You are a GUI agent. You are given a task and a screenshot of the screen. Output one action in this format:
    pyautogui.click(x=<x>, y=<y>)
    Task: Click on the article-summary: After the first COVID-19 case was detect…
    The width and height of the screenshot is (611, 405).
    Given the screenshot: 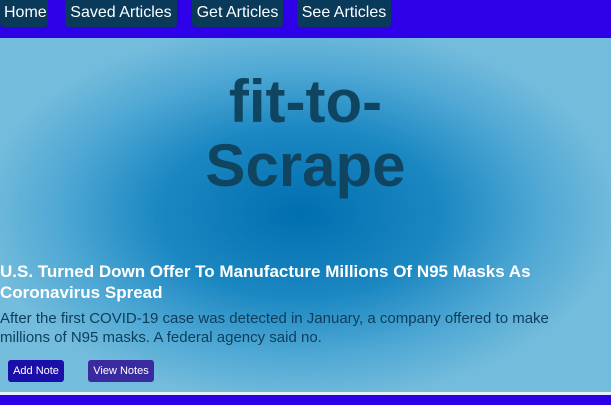 What is the action you would take?
    pyautogui.click(x=274, y=328)
    